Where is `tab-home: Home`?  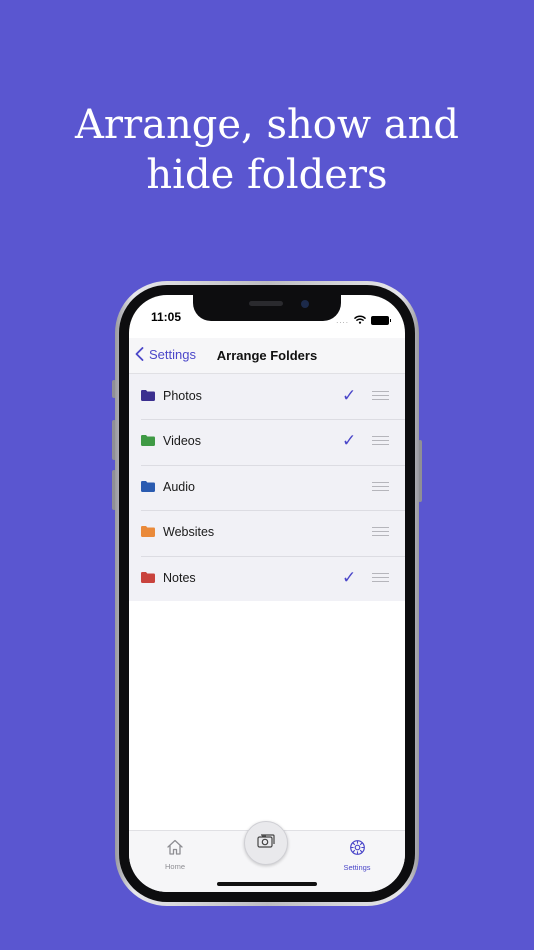
tab-home: Home is located at coordinates (175, 855).